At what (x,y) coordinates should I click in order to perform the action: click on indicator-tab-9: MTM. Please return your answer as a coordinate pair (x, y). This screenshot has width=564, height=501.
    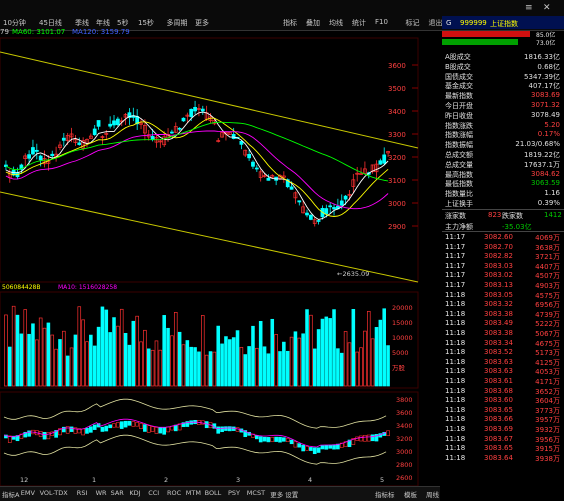
    Looking at the image, I should click on (193, 493).